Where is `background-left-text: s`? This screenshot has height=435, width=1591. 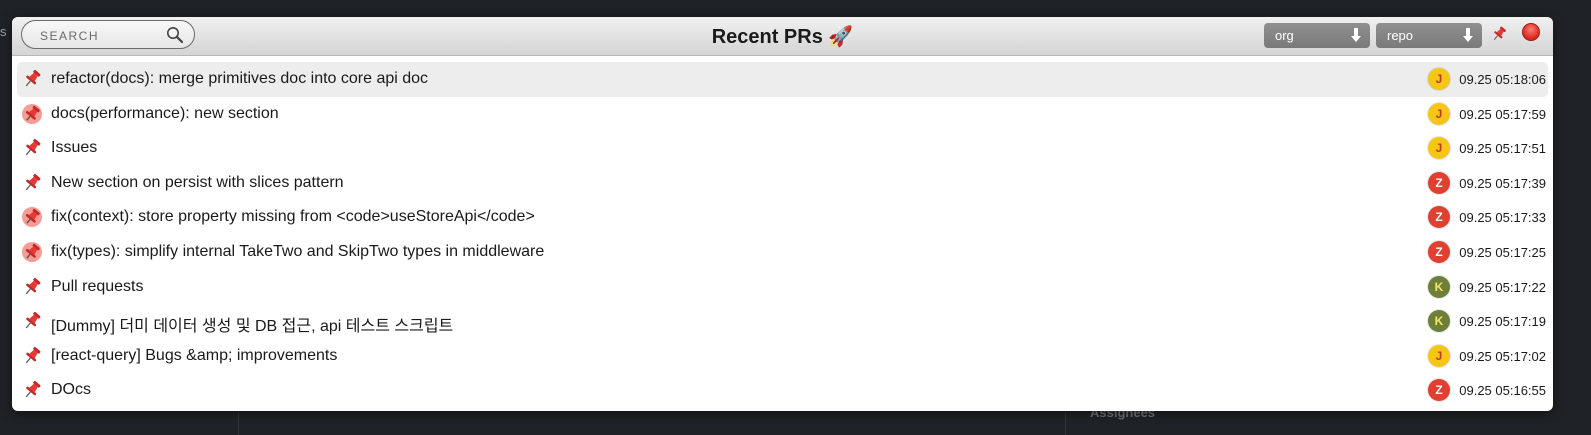 background-left-text: s is located at coordinates (3, 31).